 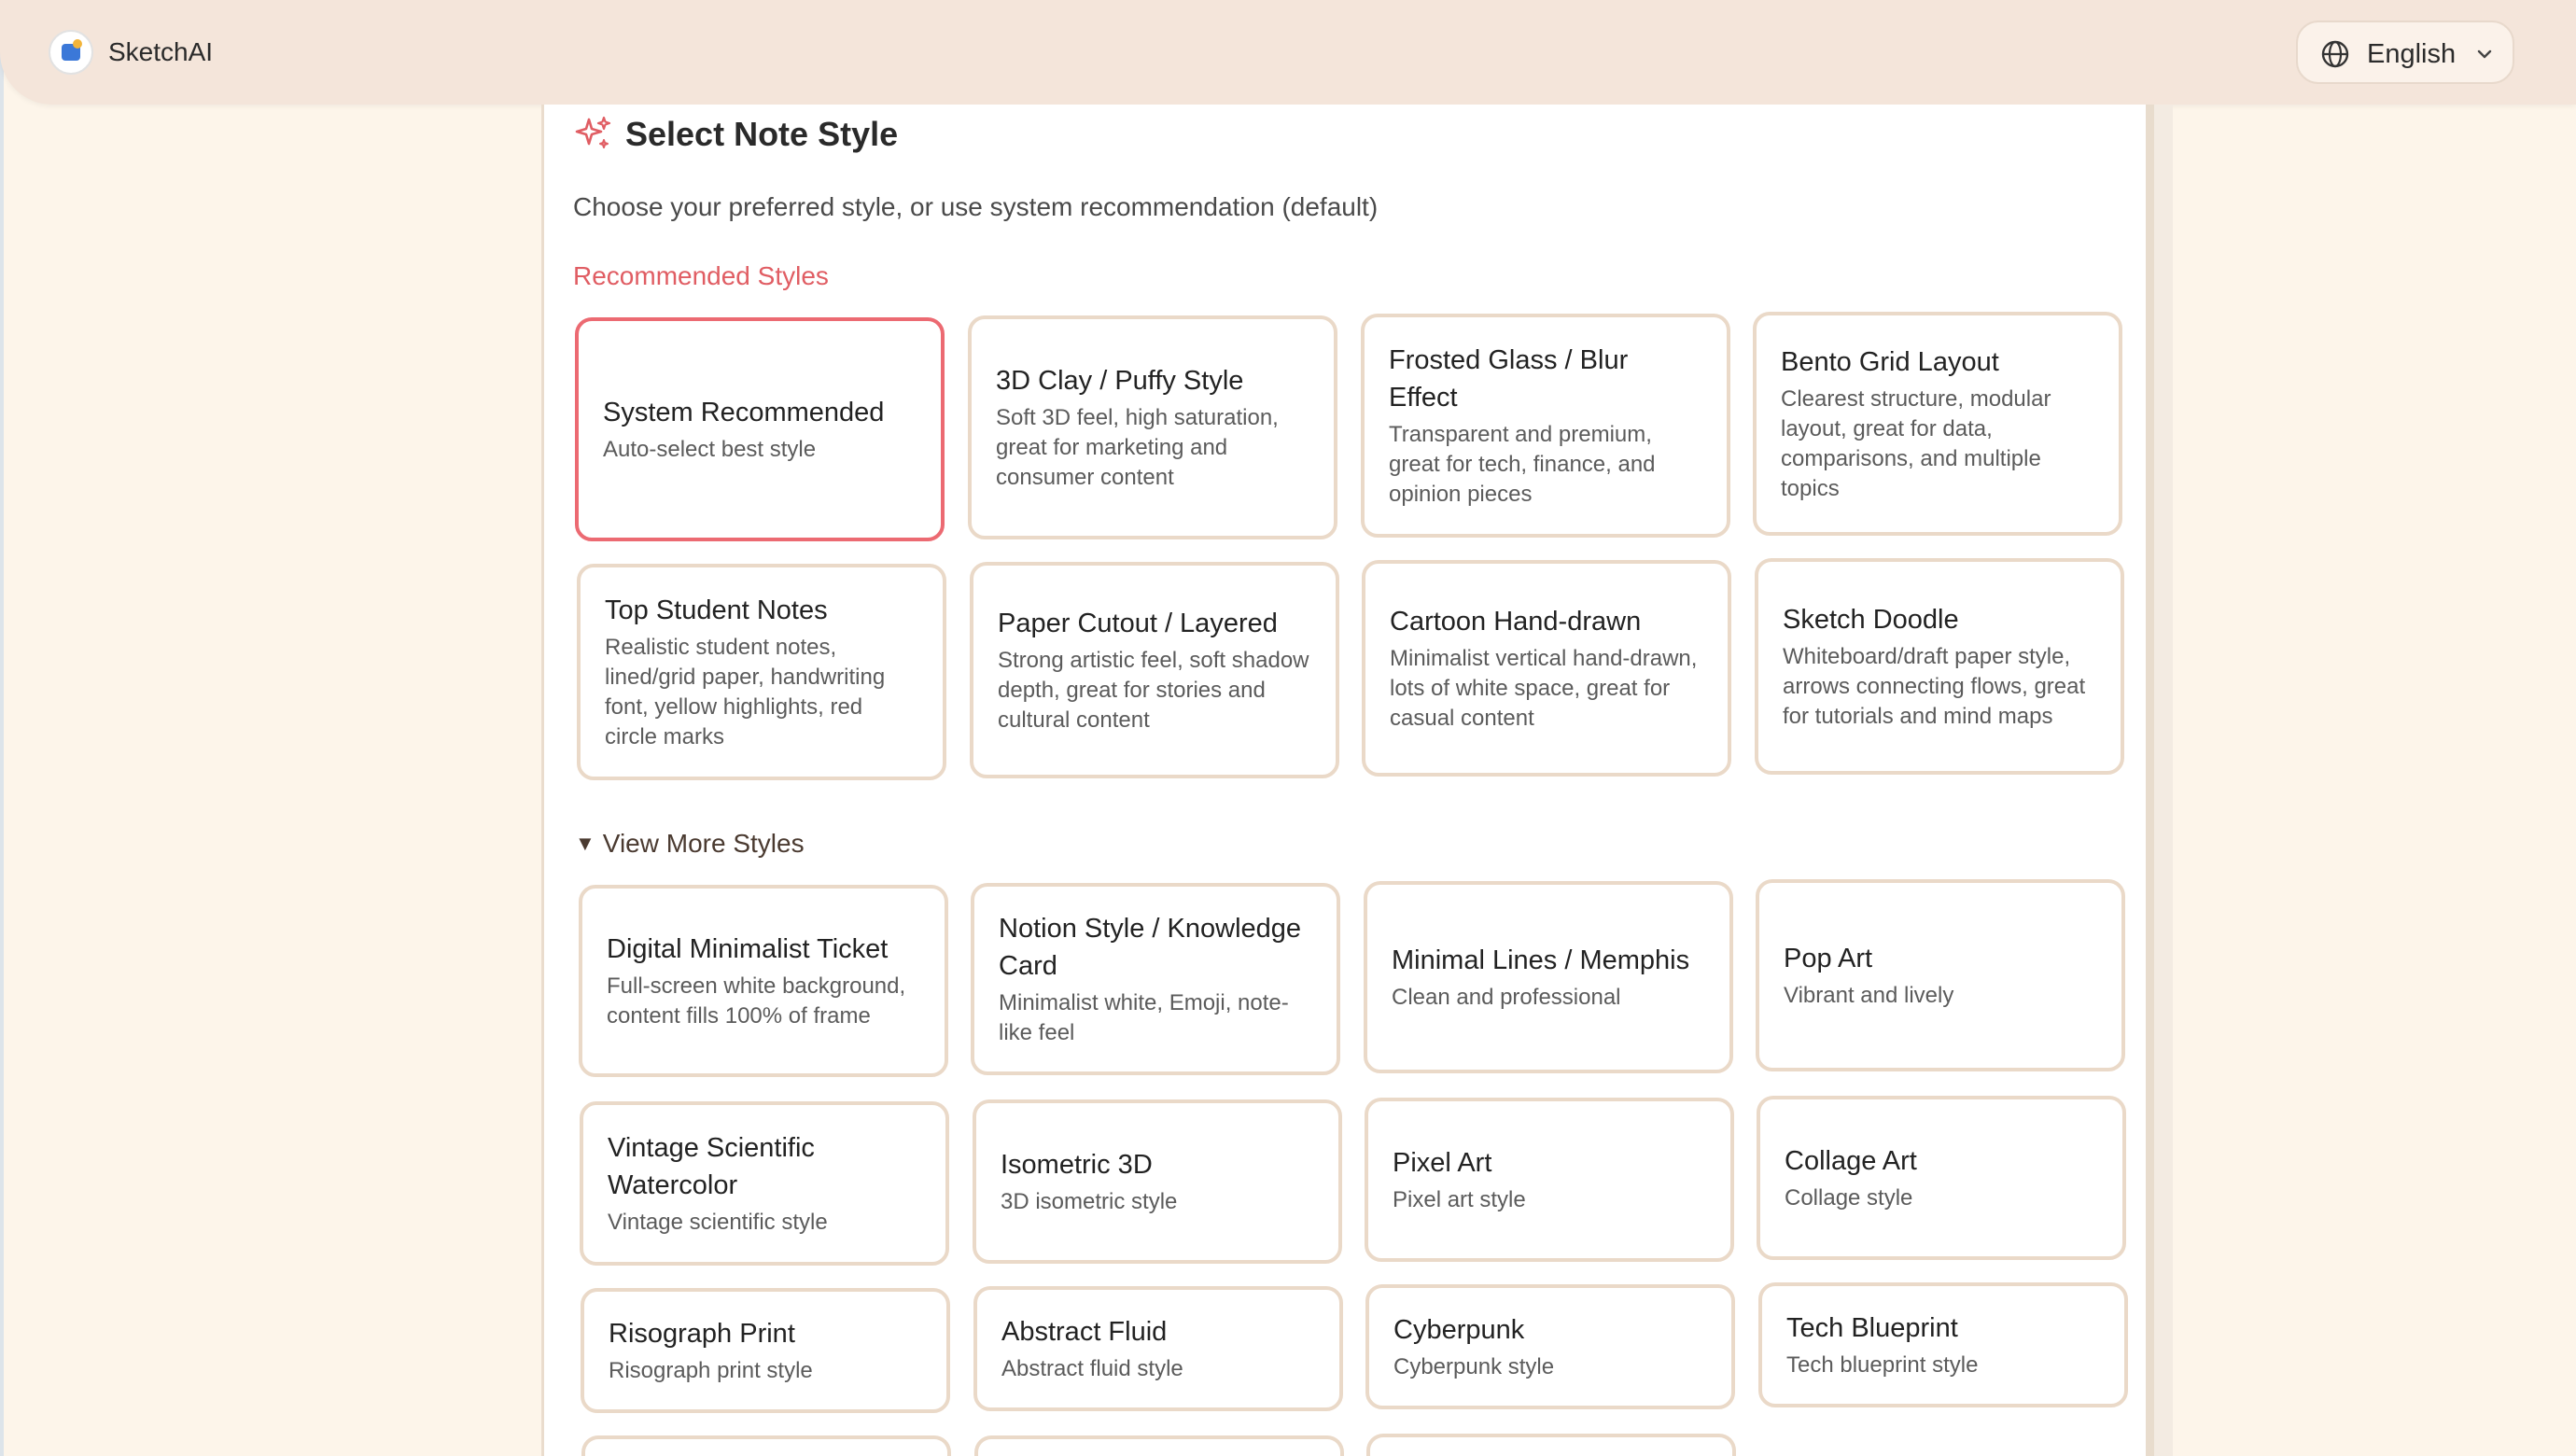 I want to click on style-card-title: Frosted Glass / Blur Effect, so click(x=1509, y=379).